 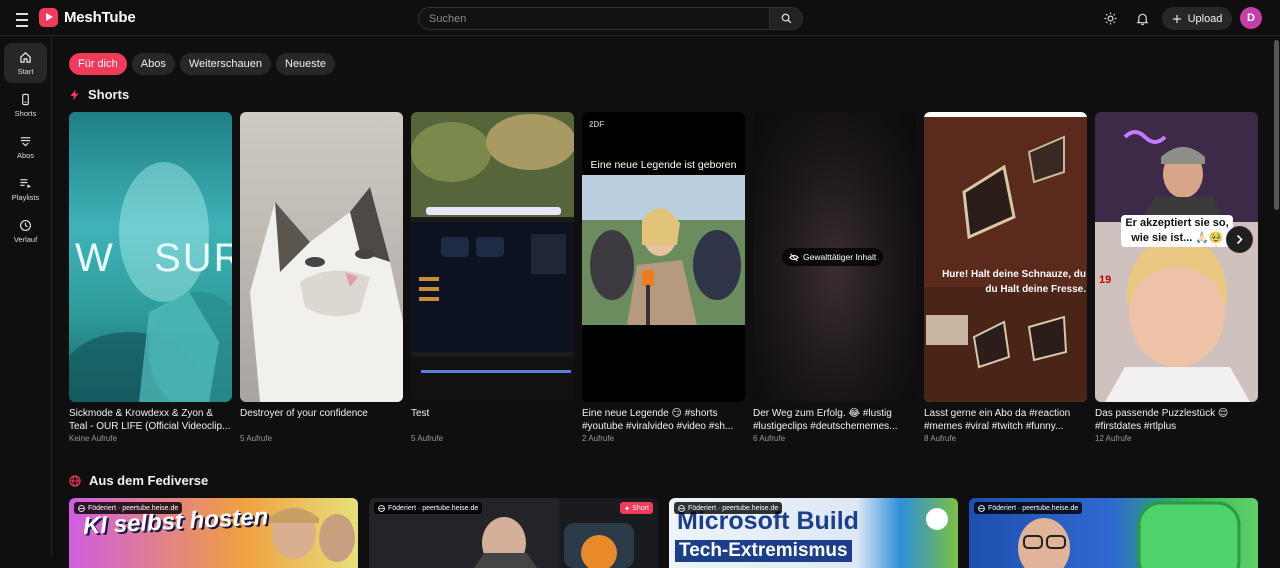 What do you see at coordinates (1251, 18) in the screenshot?
I see `avatar: D` at bounding box center [1251, 18].